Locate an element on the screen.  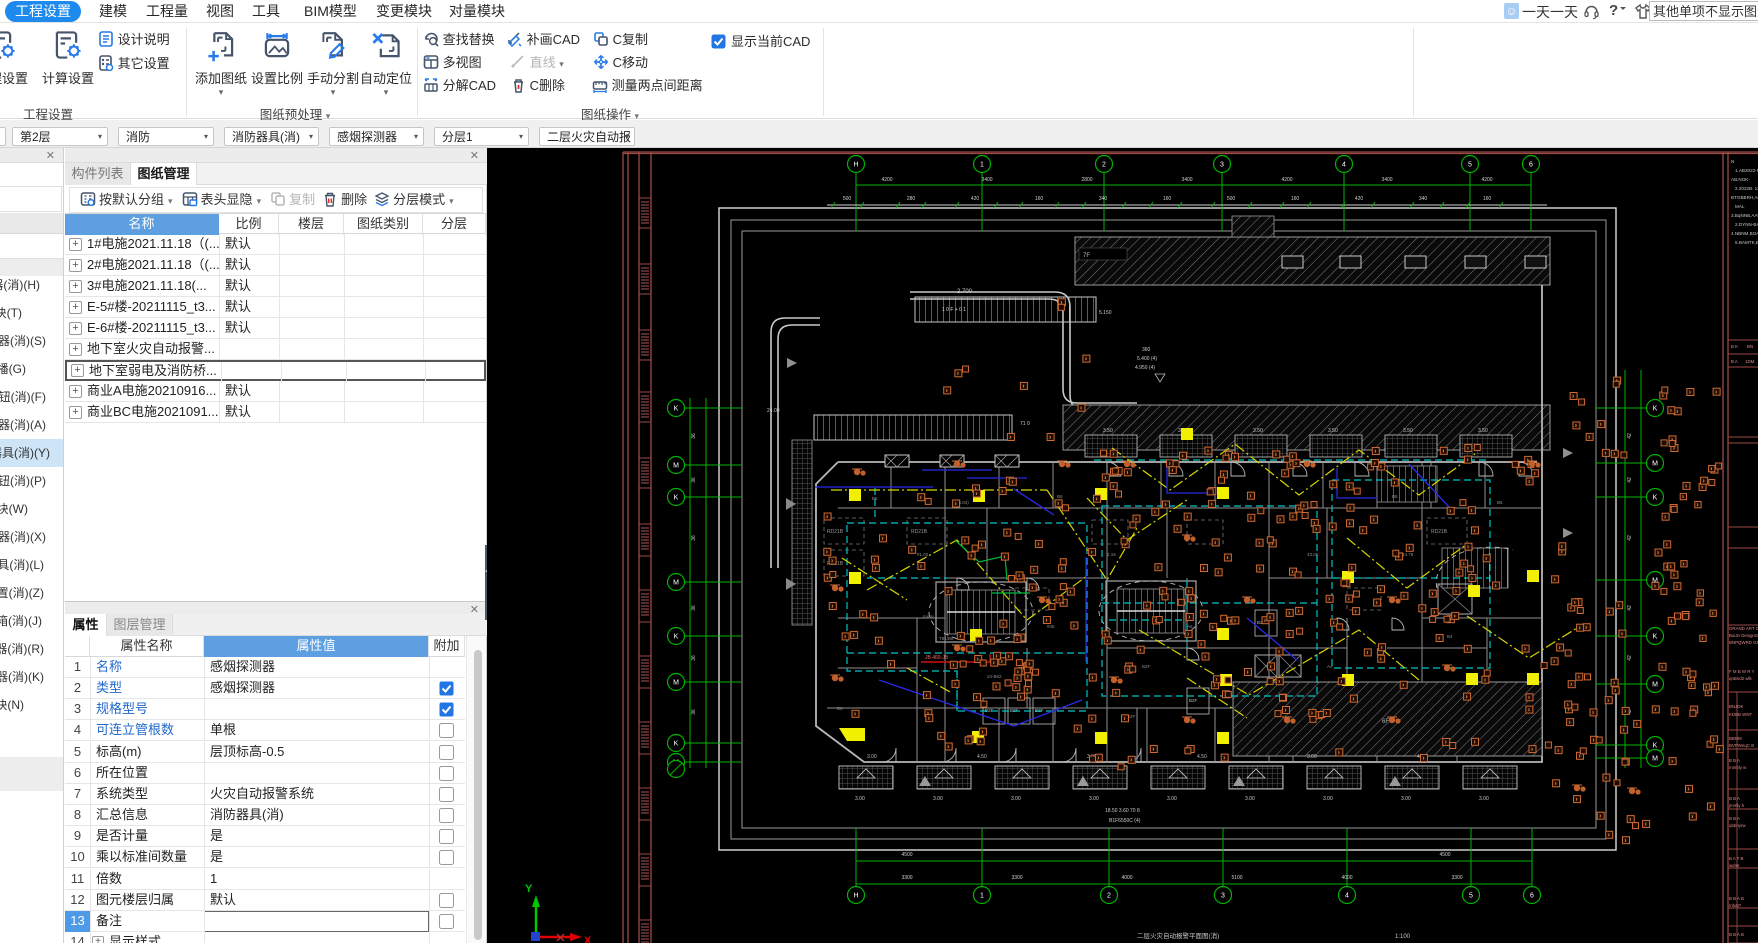
svg-text: B8 is located at coordinates (1395, 496).